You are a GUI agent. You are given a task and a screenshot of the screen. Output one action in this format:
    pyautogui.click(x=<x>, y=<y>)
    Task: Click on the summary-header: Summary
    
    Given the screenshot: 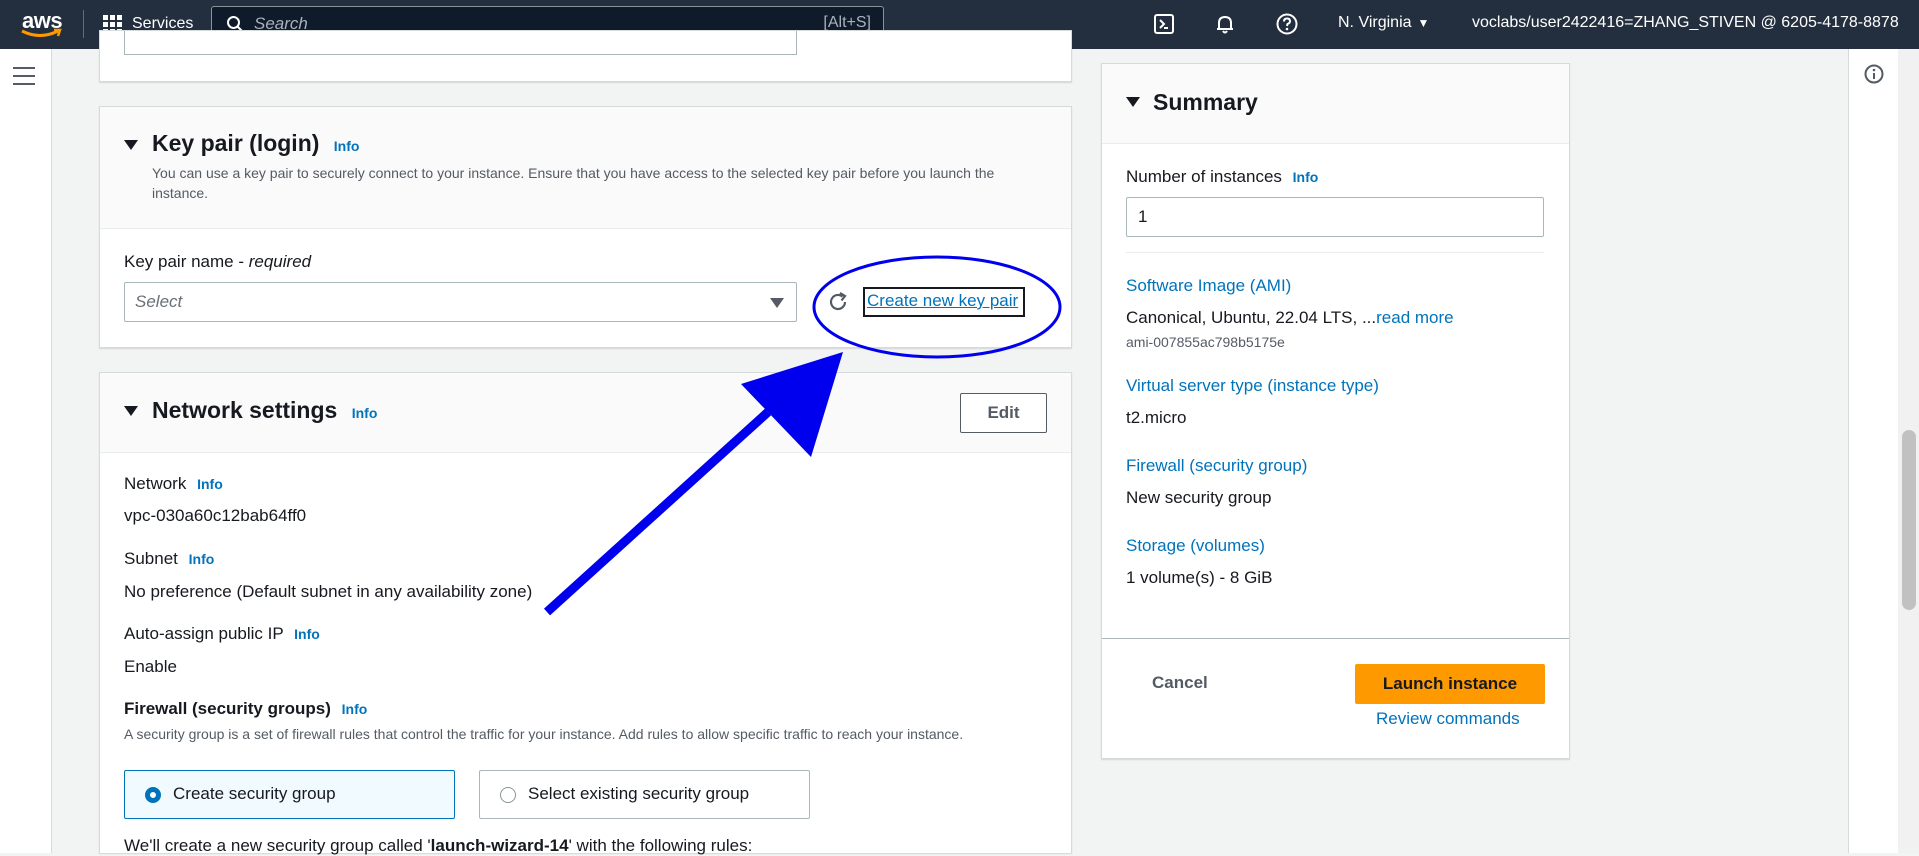 What is the action you would take?
    pyautogui.click(x=1335, y=104)
    